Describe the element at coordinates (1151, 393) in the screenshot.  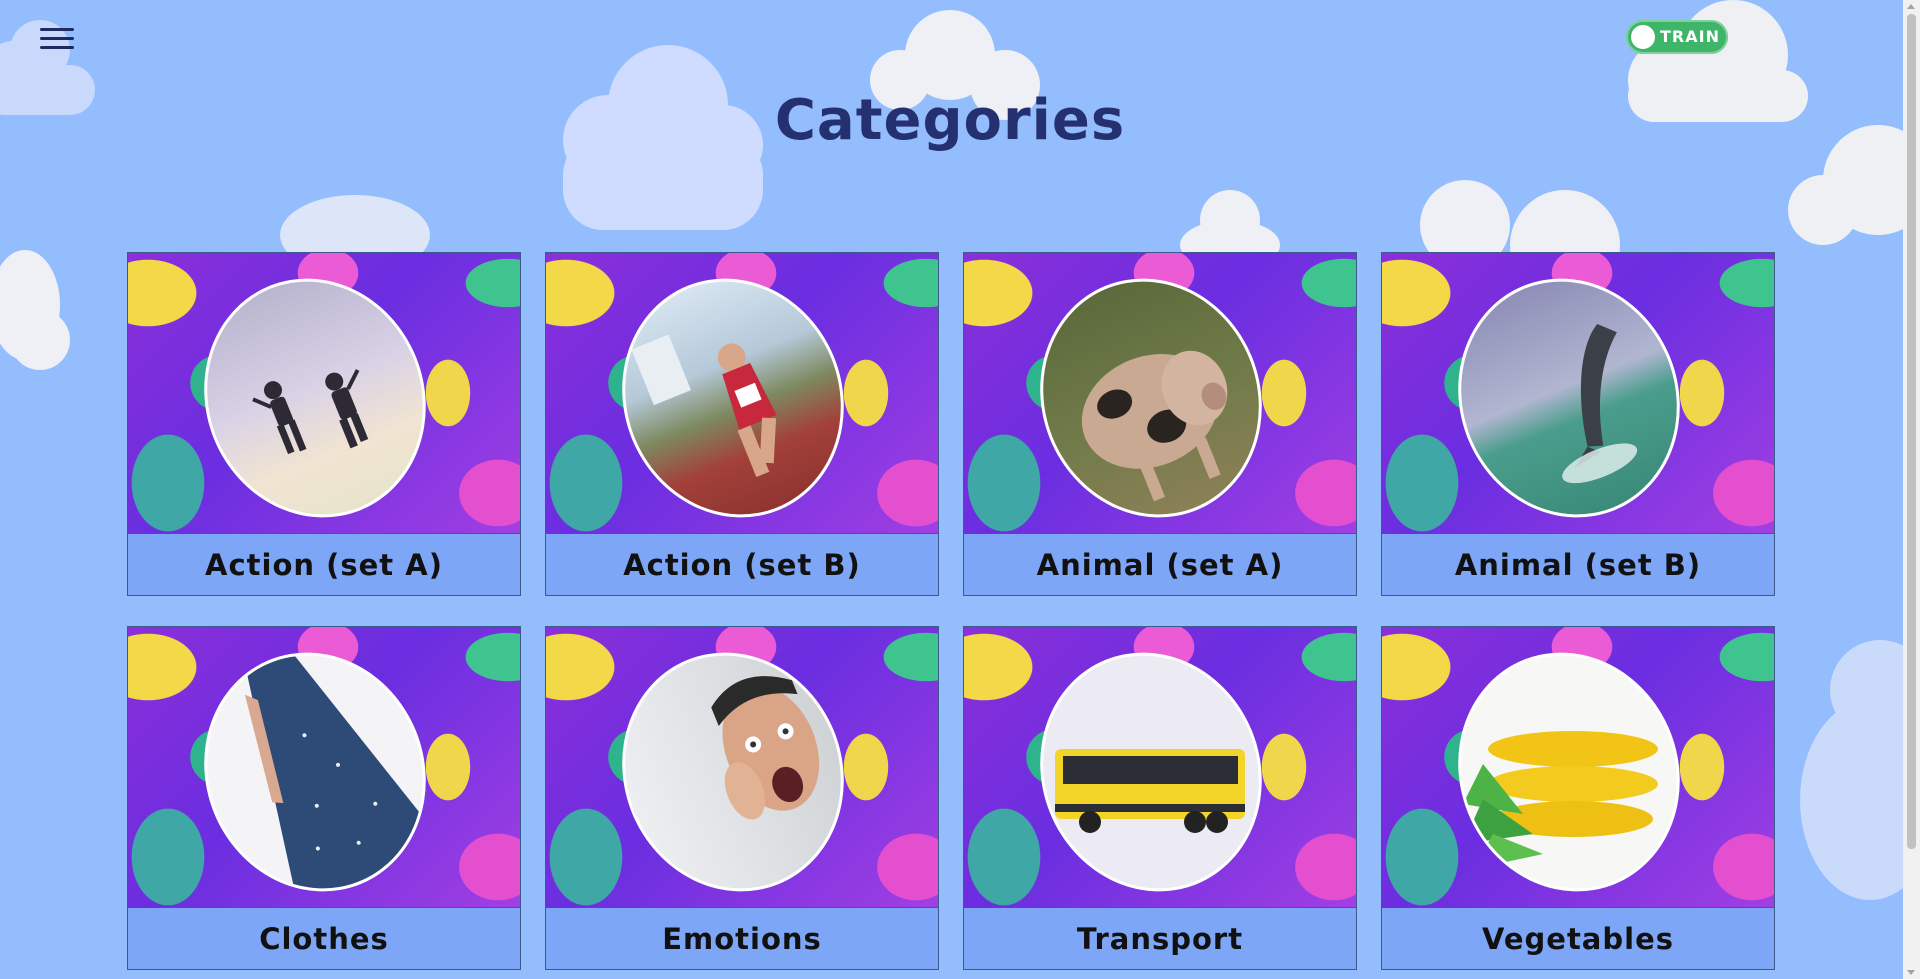
I see `spotted-pig-image` at that location.